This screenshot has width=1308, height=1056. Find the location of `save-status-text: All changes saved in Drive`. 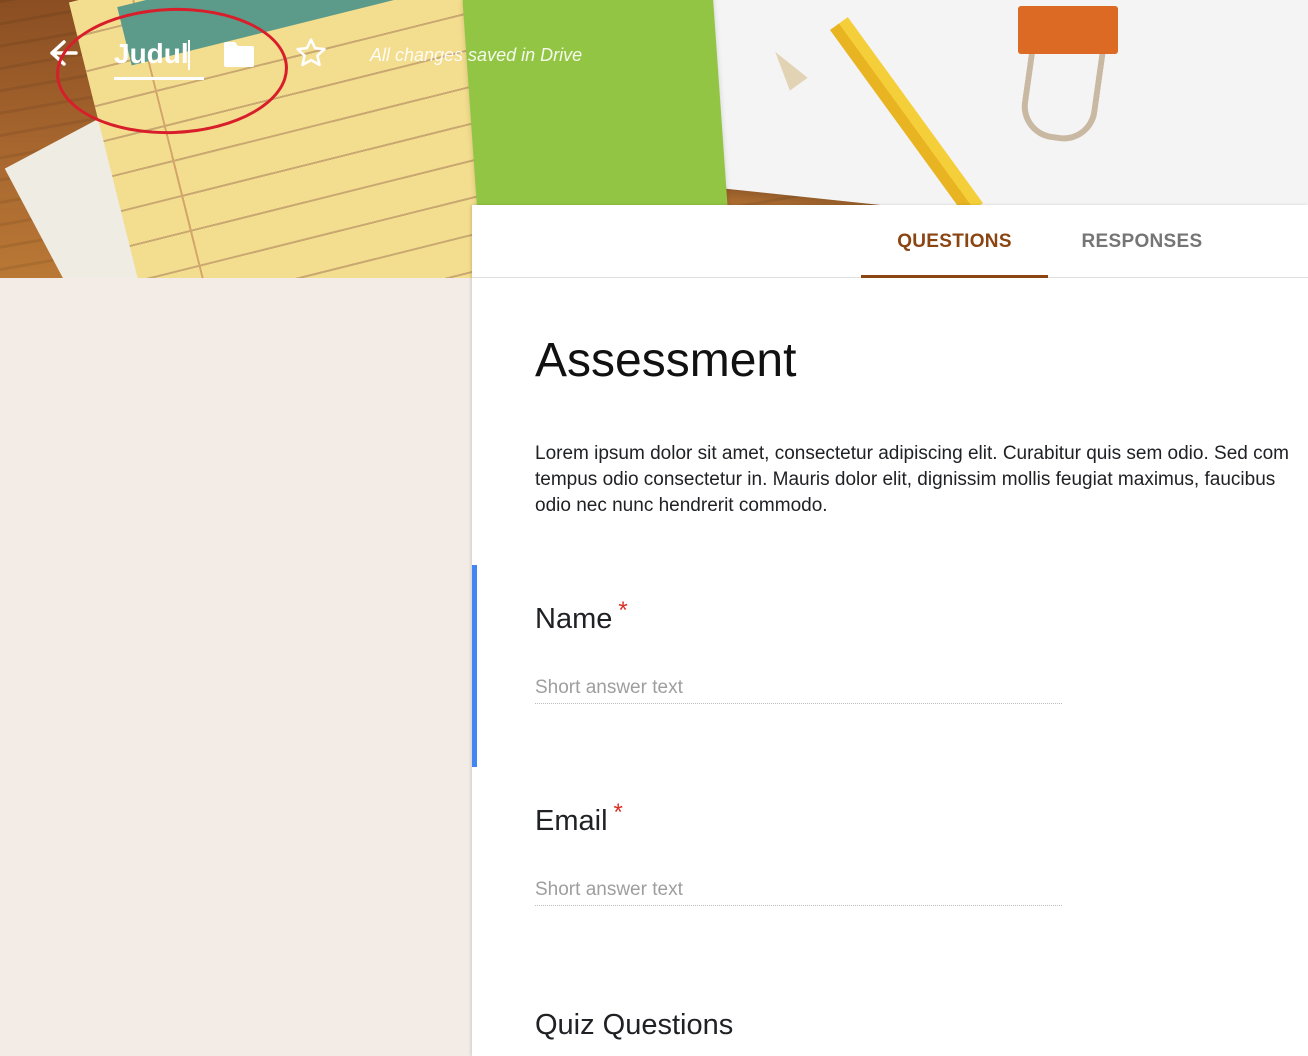

save-status-text: All changes saved in Drive is located at coordinates (476, 55).